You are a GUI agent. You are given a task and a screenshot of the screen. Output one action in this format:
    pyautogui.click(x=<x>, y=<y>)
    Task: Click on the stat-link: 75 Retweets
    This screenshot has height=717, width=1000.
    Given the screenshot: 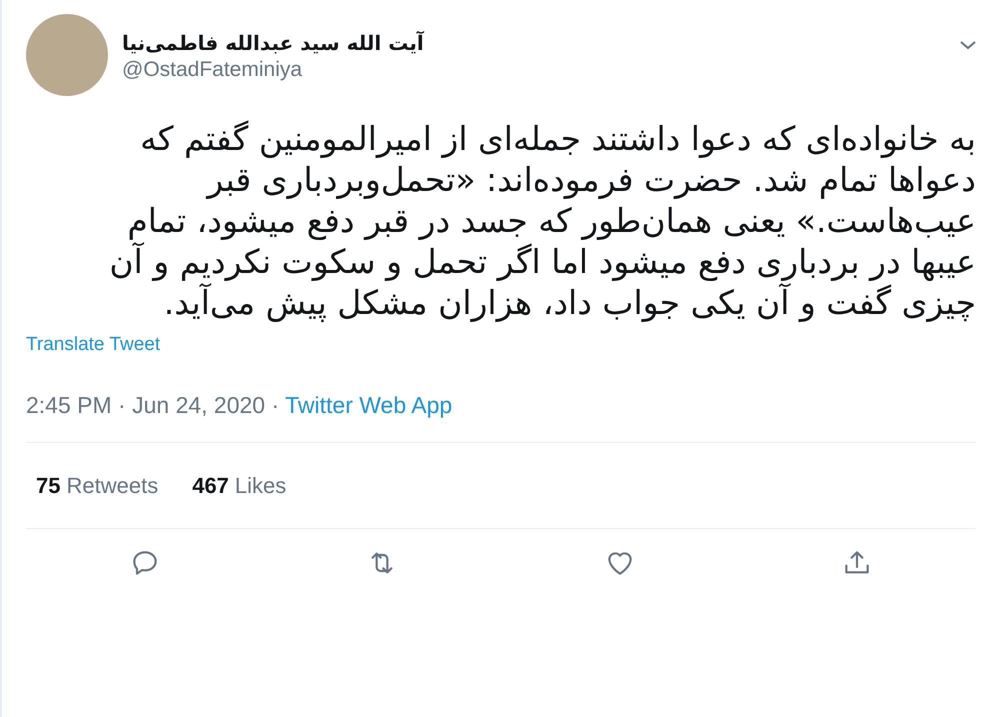 What is the action you would take?
    pyautogui.click(x=97, y=485)
    